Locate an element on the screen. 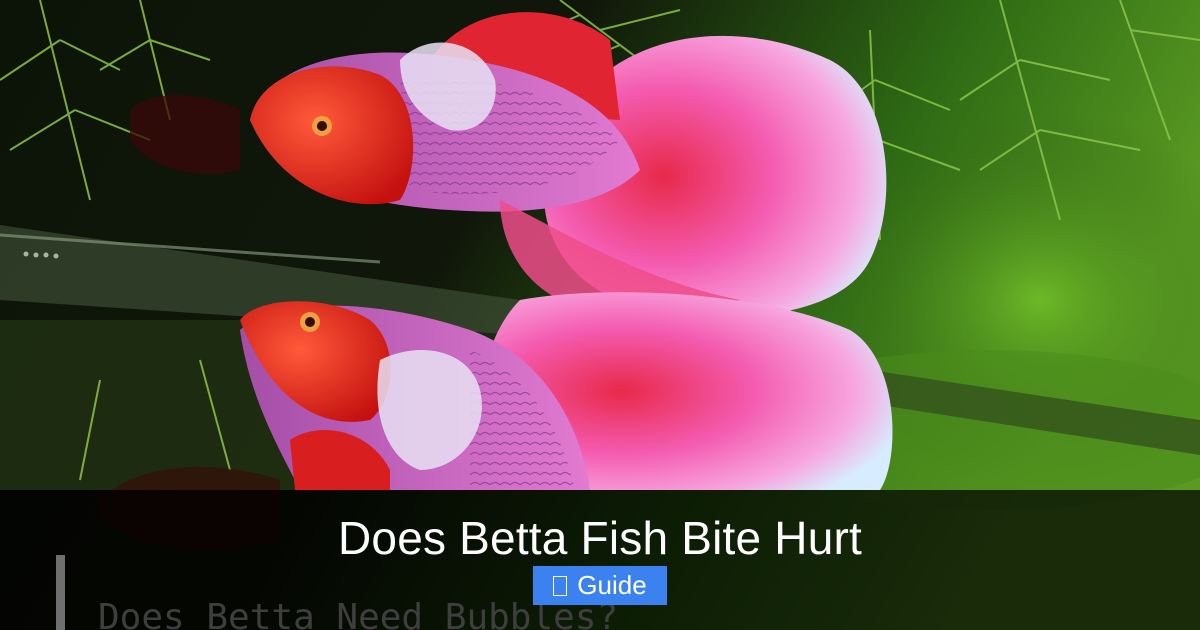 The image size is (1200, 630). blockquote-bar is located at coordinates (60, 592).